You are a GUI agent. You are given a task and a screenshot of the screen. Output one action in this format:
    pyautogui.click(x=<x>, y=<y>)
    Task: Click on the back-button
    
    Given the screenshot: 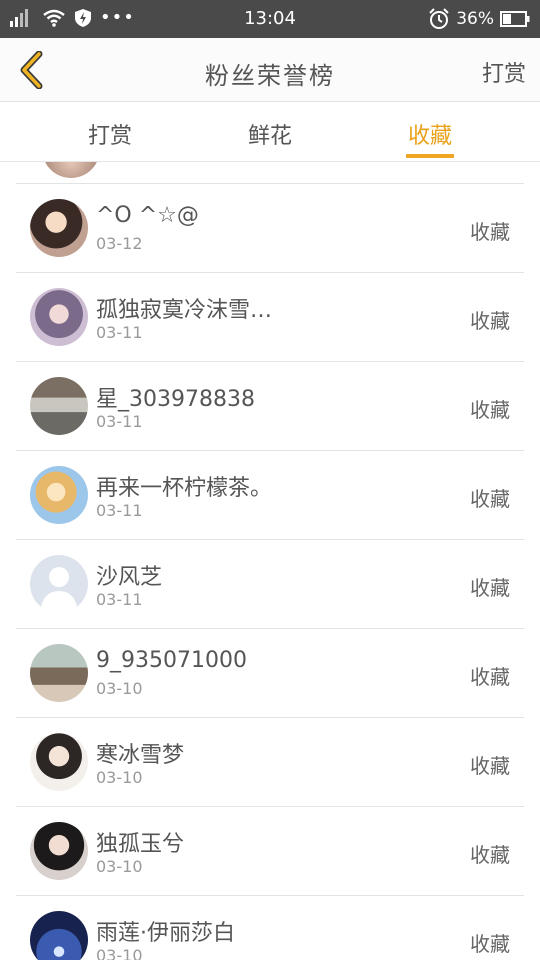 What is the action you would take?
    pyautogui.click(x=32, y=70)
    